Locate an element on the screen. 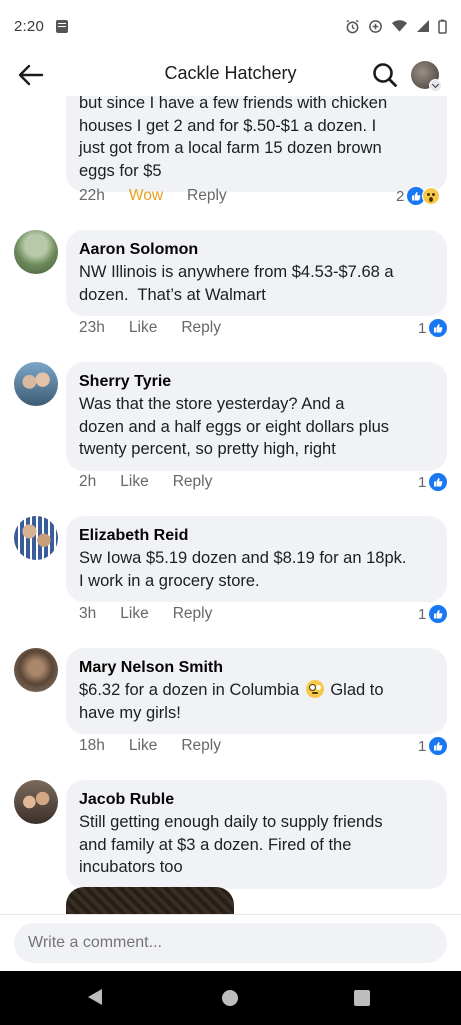 This screenshot has width=461, height=1025. wow-reaction-icon is located at coordinates (431, 196).